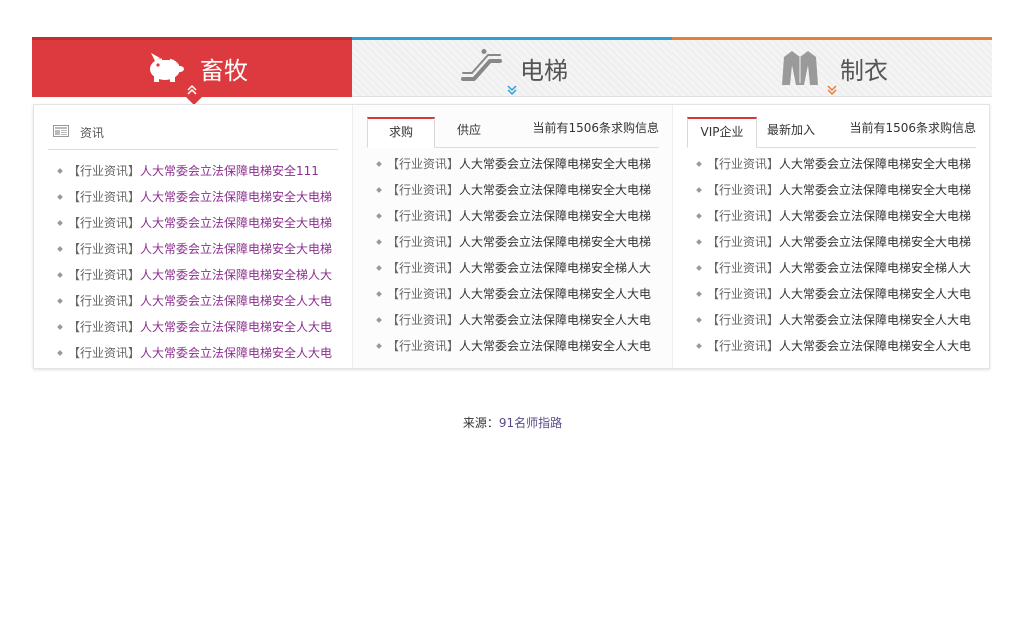 The height and width of the screenshot is (629, 1025). I want to click on chevron-up-icon, so click(192, 89).